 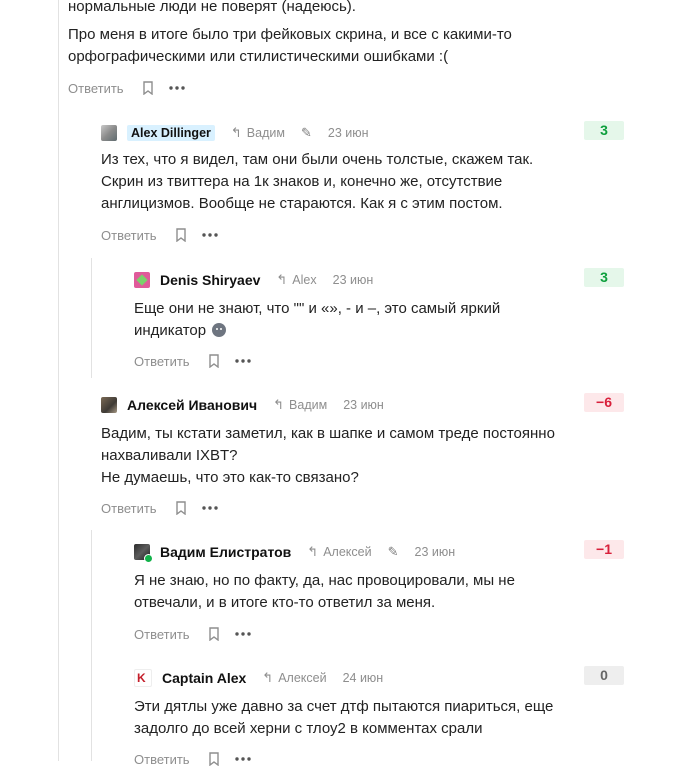 What do you see at coordinates (192, 405) in the screenshot?
I see `author-name: Алексей Иванович` at bounding box center [192, 405].